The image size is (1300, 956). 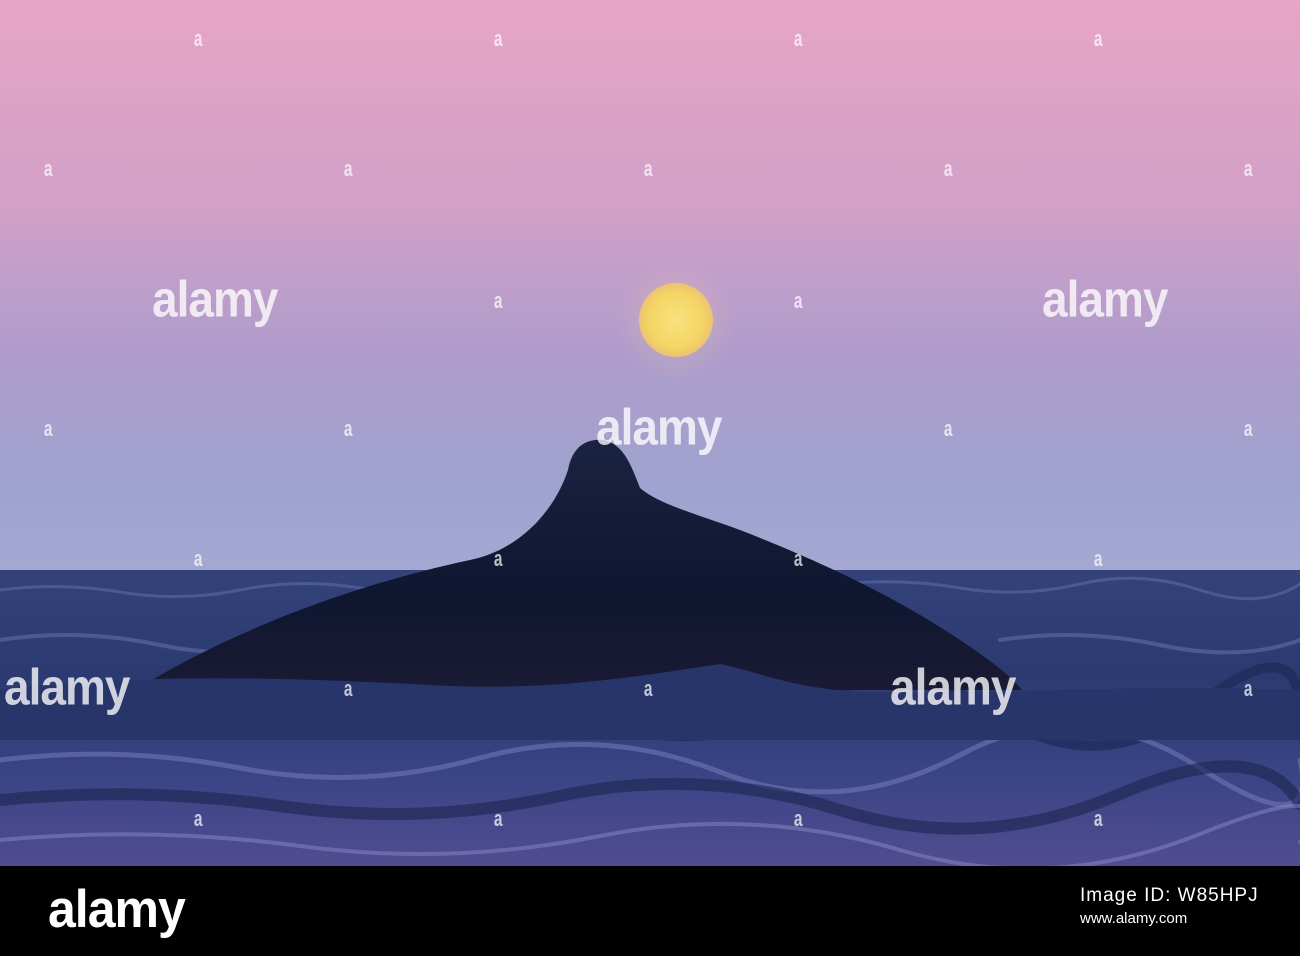 I want to click on footer-bar: alamy Image ID: W85HPJ www.alamy.com, so click(x=650, y=911).